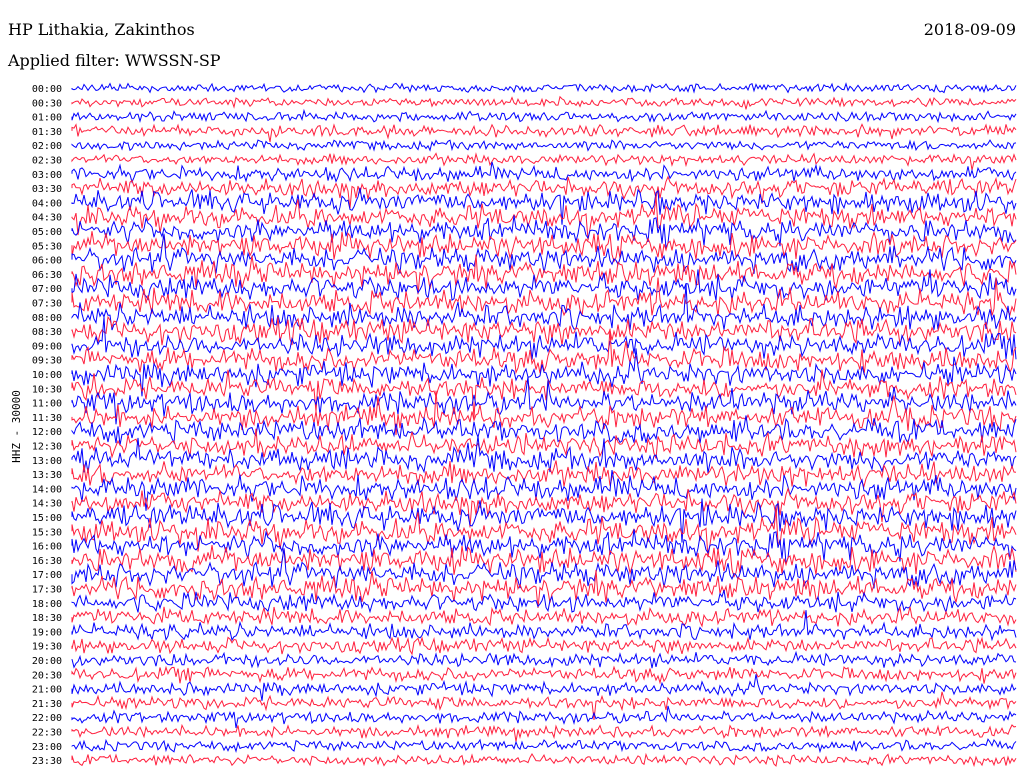  Describe the element at coordinates (47, 632) in the screenshot. I see `row-time-label: 19:00` at that location.